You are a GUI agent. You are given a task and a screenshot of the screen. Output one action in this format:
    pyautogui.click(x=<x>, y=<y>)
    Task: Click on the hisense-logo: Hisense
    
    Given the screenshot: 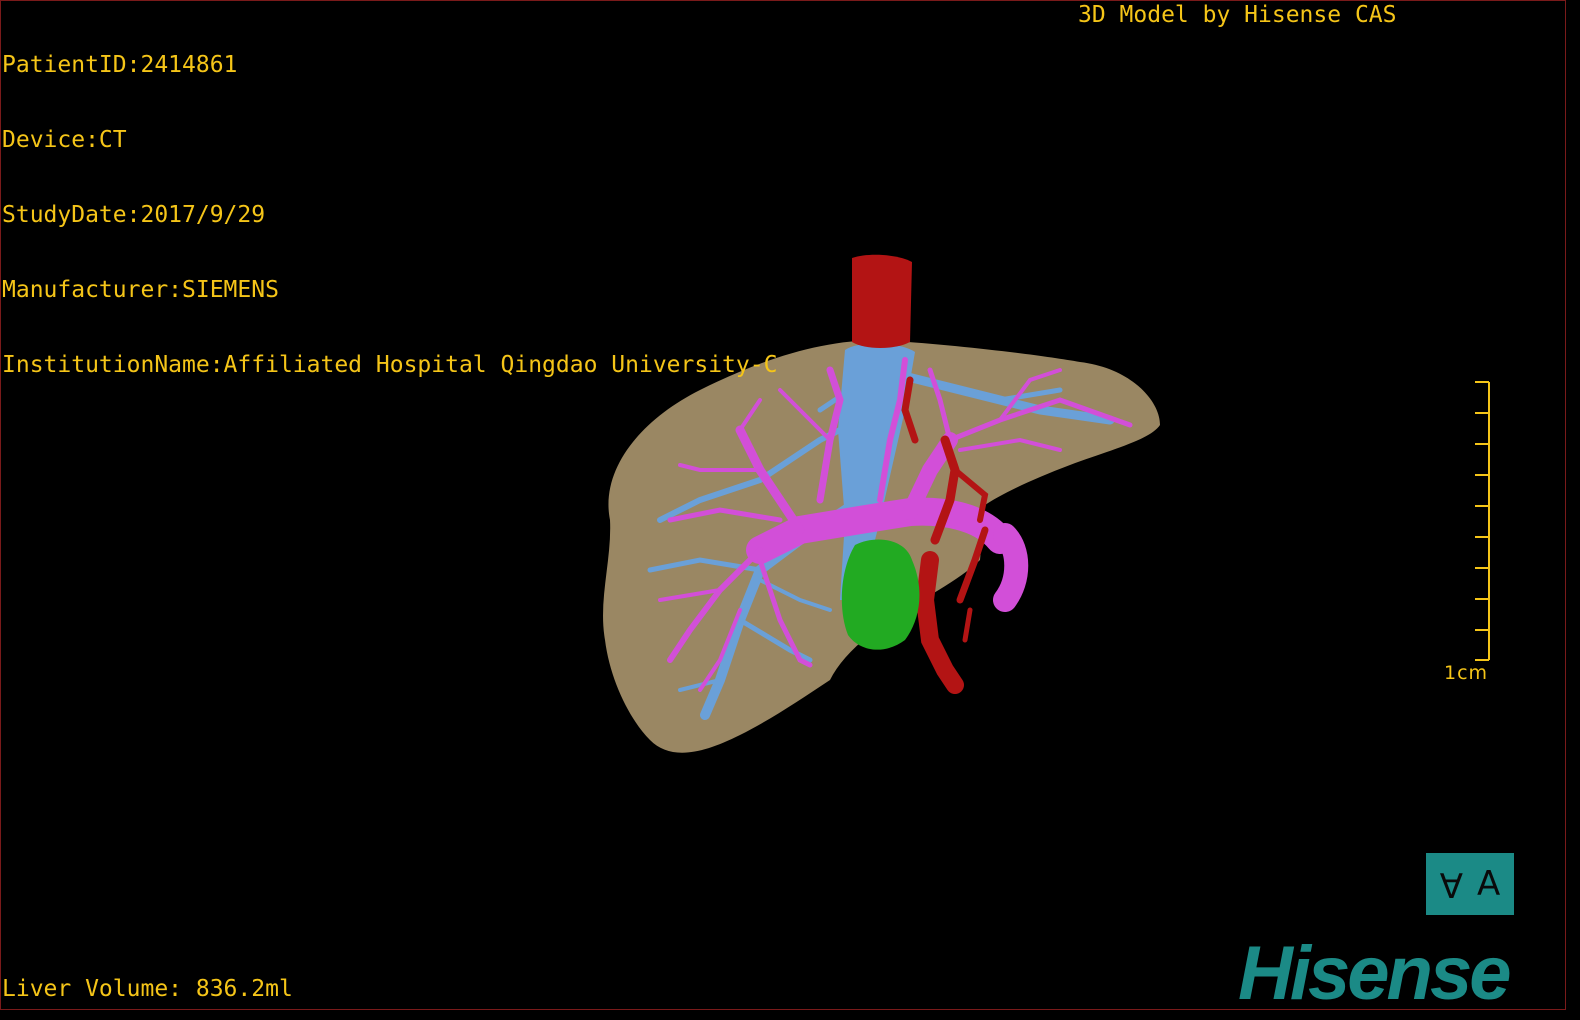 What is the action you would take?
    pyautogui.click(x=1374, y=973)
    